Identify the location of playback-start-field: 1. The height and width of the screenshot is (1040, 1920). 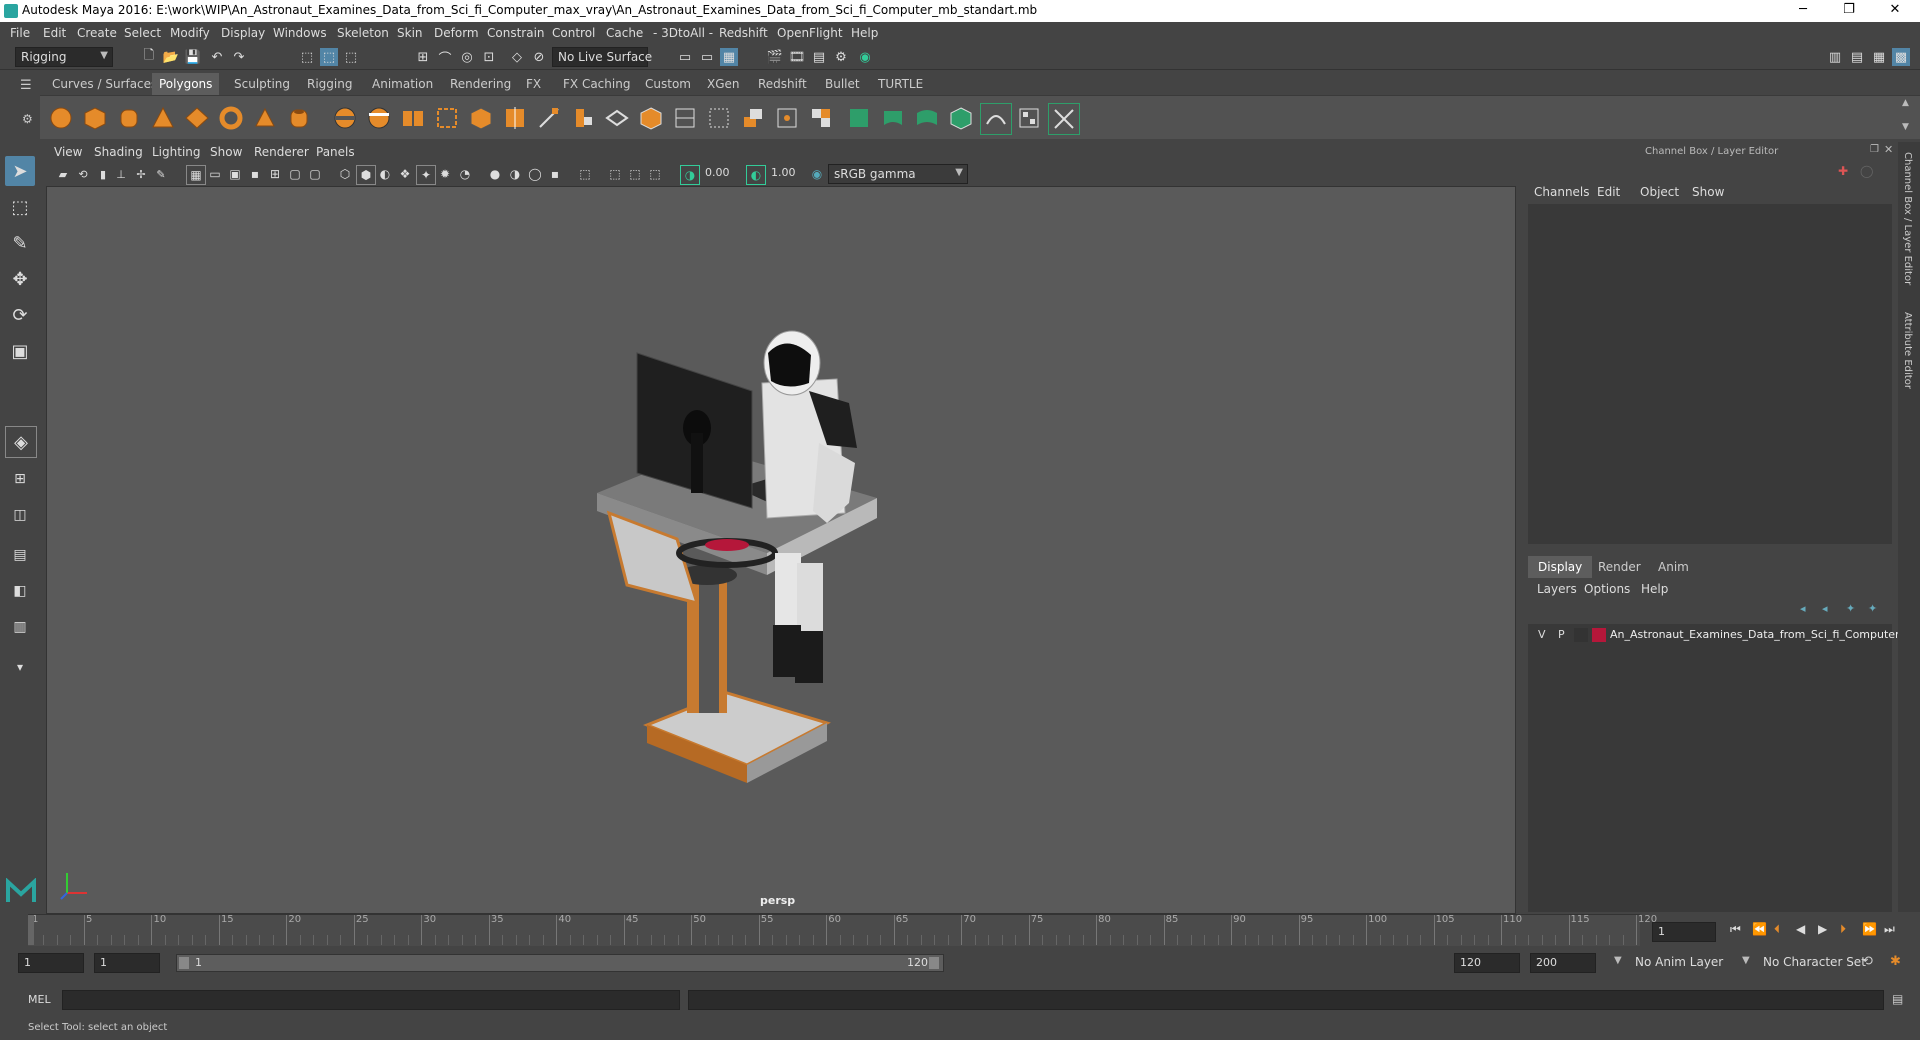
(127, 963).